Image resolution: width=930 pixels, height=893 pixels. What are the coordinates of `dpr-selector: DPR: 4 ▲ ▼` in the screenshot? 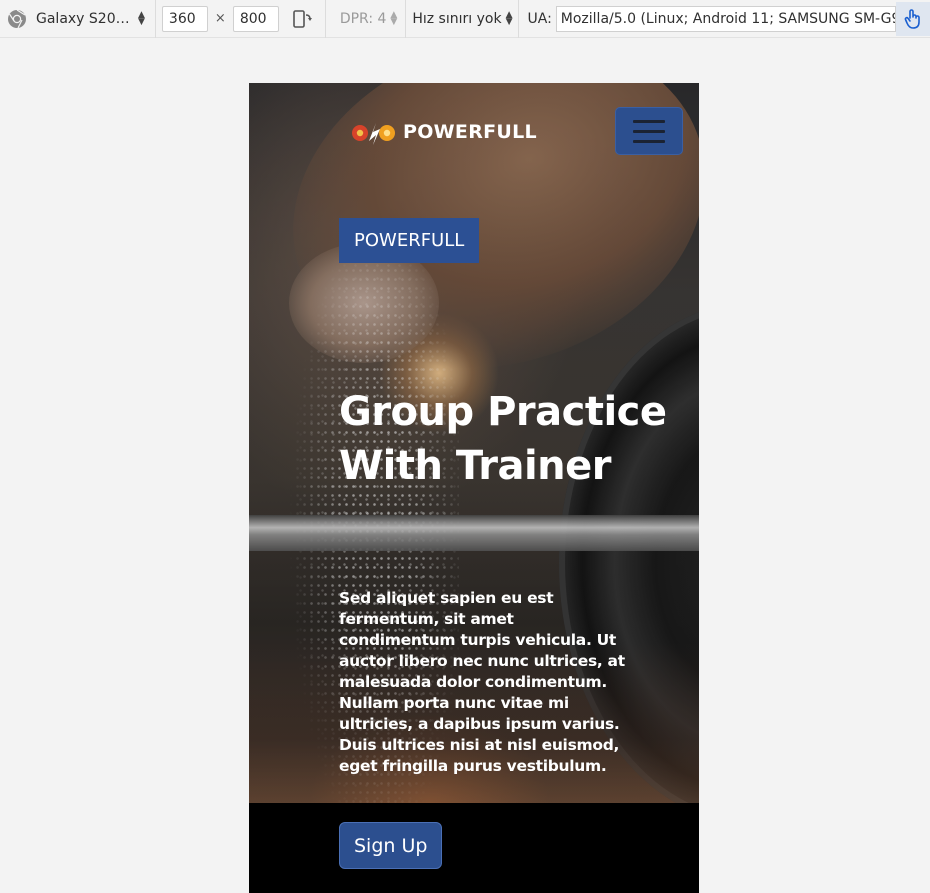 It's located at (366, 19).